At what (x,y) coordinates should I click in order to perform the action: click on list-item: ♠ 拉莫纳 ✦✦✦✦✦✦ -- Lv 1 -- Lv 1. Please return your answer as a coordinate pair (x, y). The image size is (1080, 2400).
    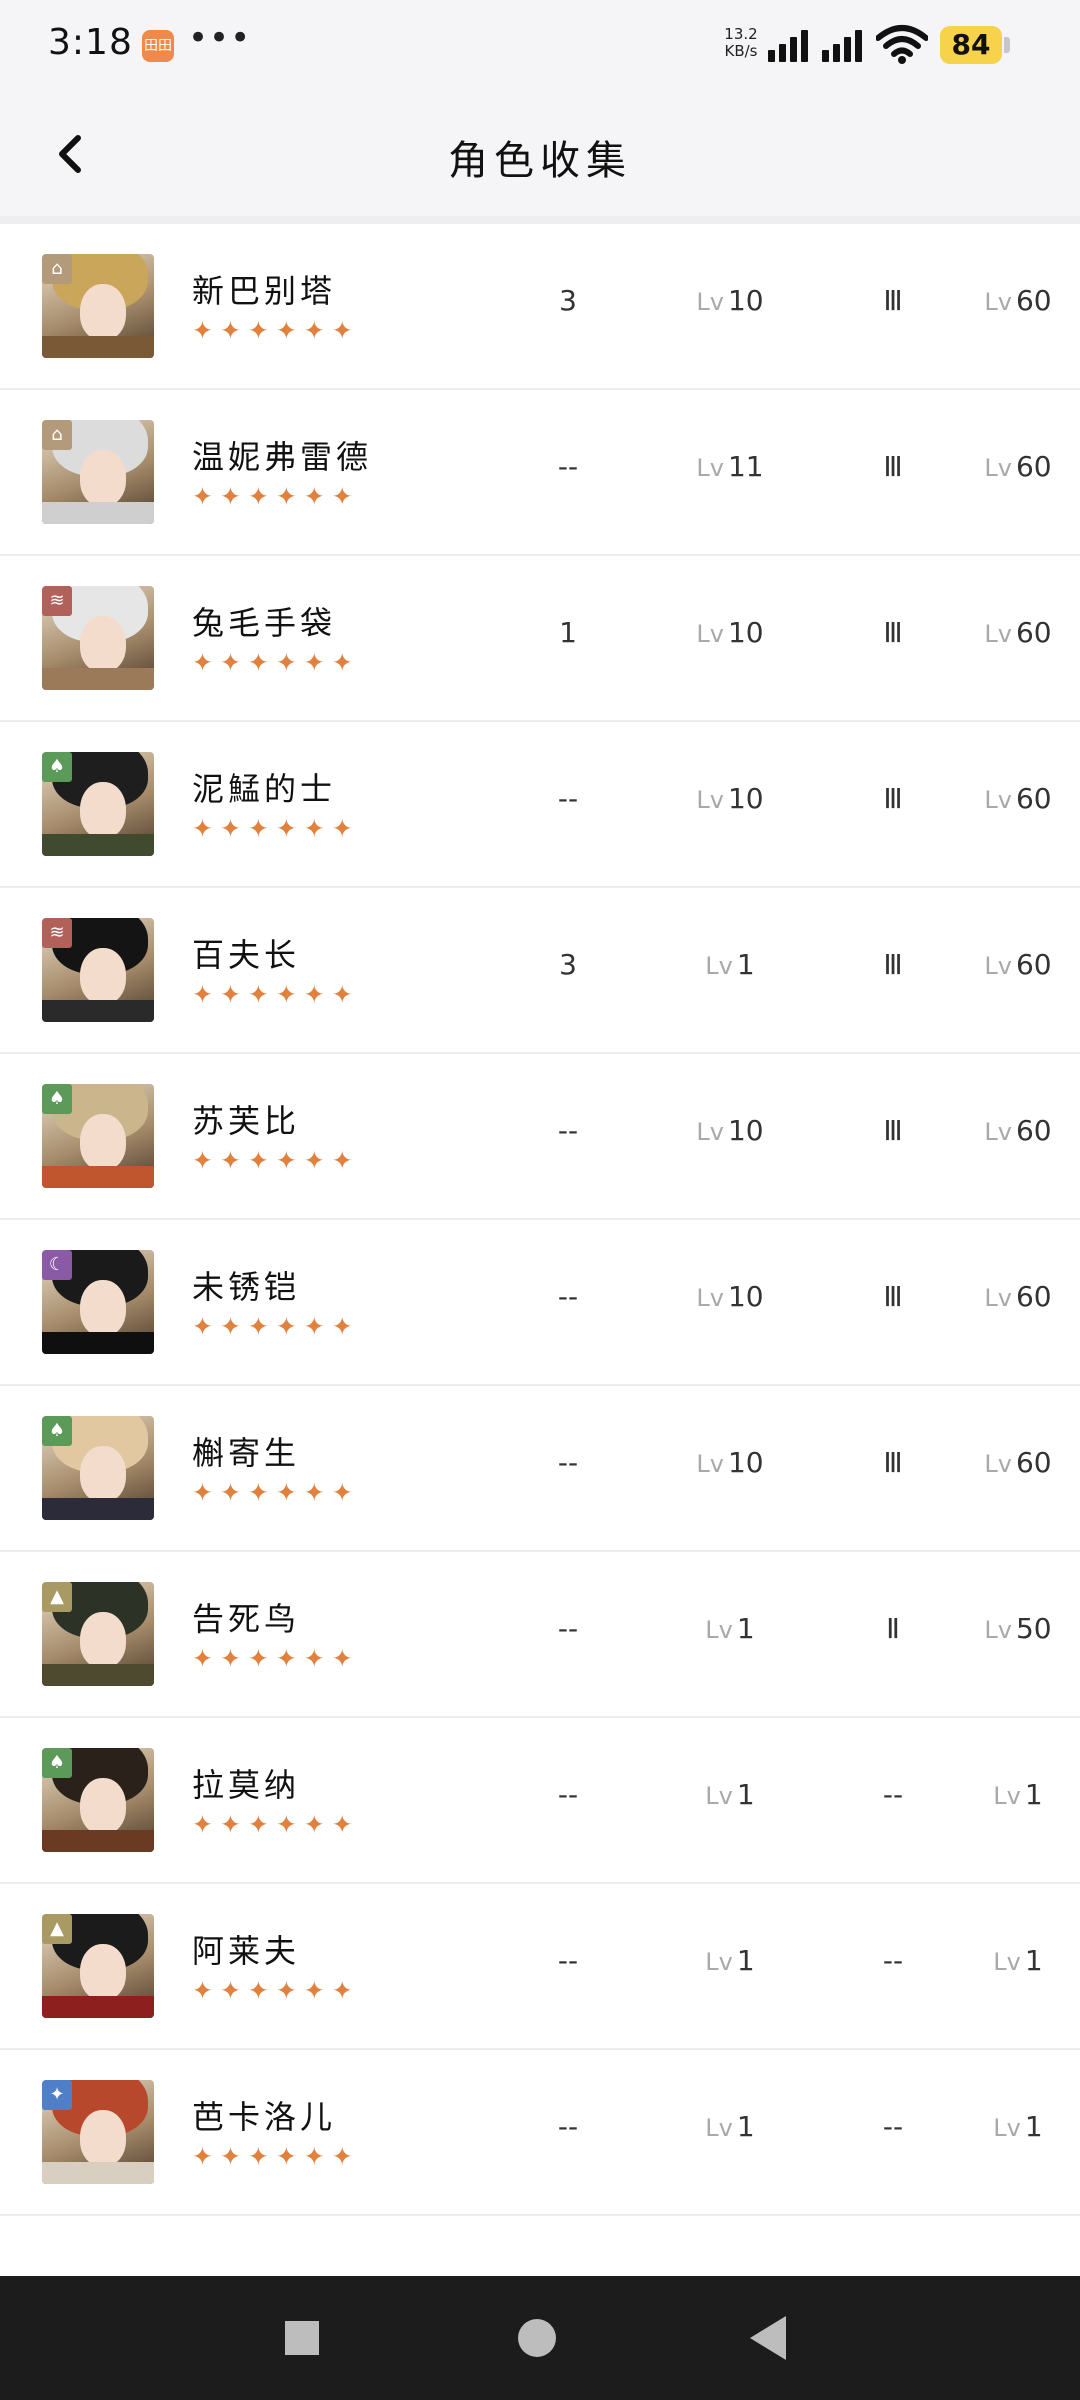
    Looking at the image, I should click on (540, 1801).